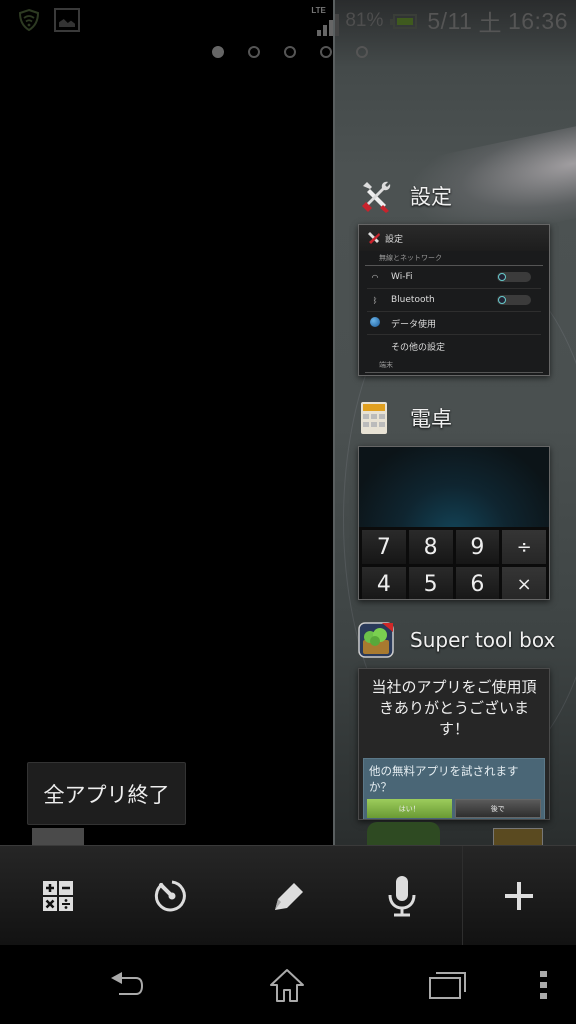 This screenshot has height=1024, width=576. I want to click on pencil-icon, so click(289, 896).